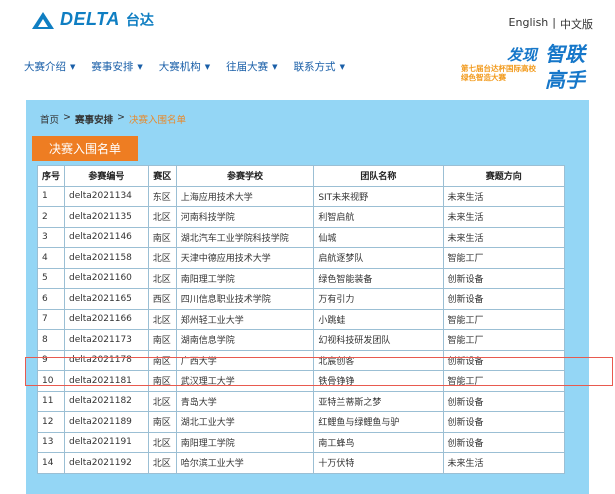  What do you see at coordinates (51, 176) in the screenshot?
I see `column-header-index: 序号` at bounding box center [51, 176].